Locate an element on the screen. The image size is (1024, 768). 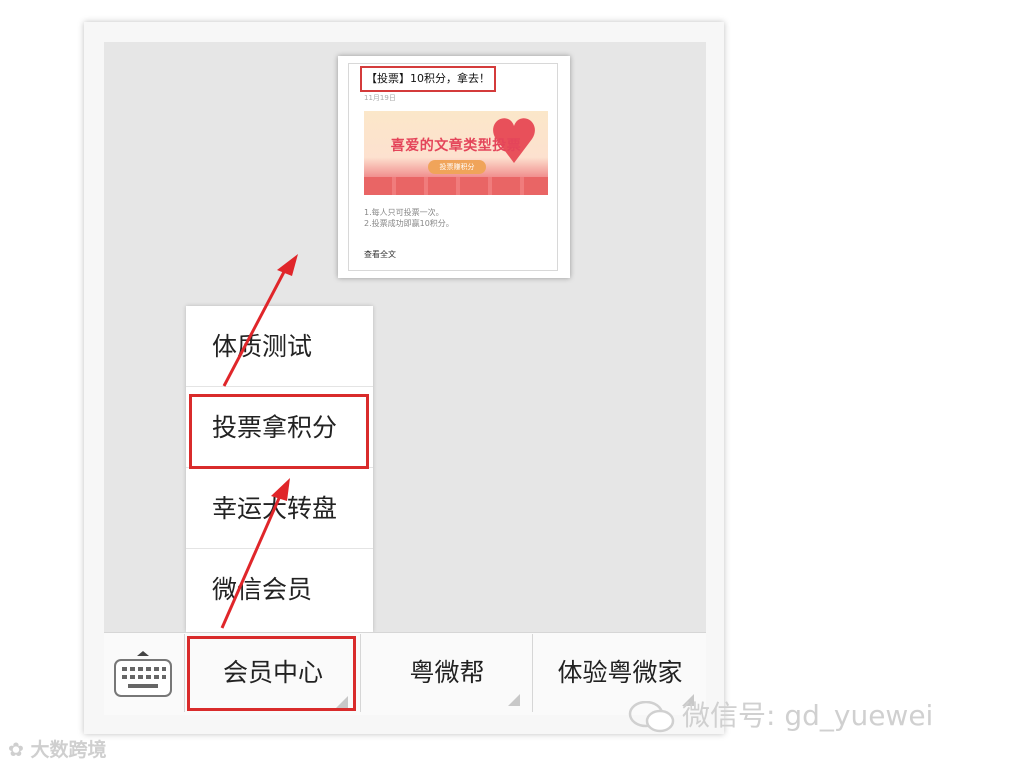
read-more-link: 查看全文 is located at coordinates (380, 254).